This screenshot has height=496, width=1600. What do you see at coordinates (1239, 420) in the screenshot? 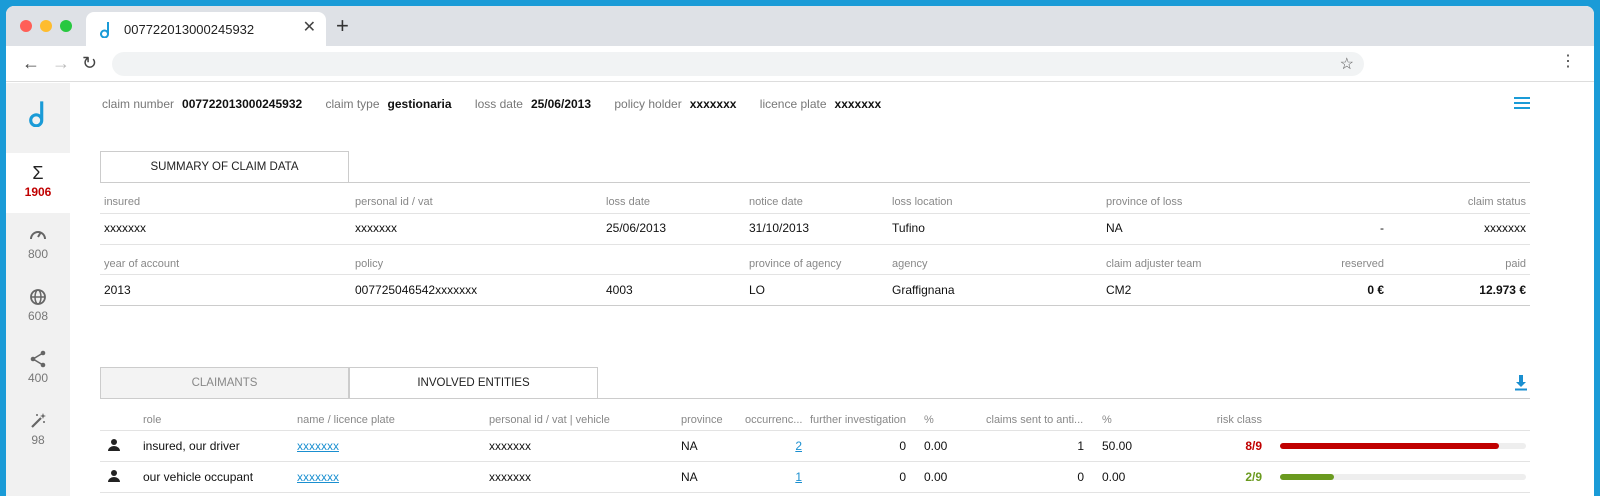
I see `column-header: risk class` at bounding box center [1239, 420].